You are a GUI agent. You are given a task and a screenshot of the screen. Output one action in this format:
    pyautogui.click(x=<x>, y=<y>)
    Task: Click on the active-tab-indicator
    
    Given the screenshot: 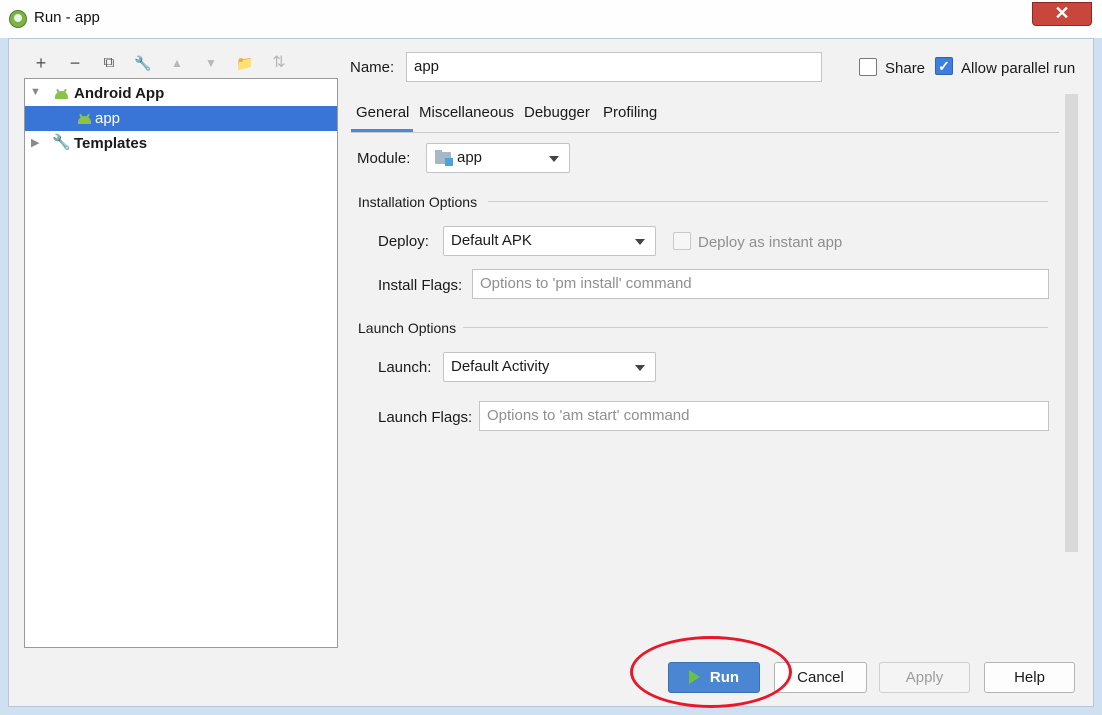 What is the action you would take?
    pyautogui.click(x=382, y=130)
    